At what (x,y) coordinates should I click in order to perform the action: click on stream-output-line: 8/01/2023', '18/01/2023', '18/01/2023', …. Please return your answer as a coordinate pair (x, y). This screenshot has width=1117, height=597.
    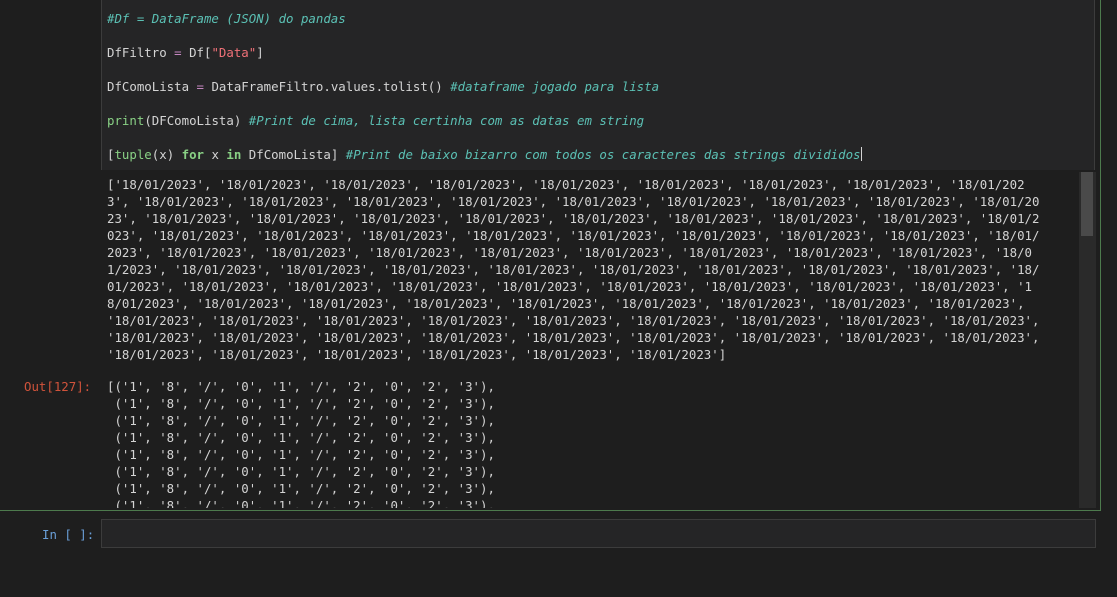
    Looking at the image, I should click on (566, 303).